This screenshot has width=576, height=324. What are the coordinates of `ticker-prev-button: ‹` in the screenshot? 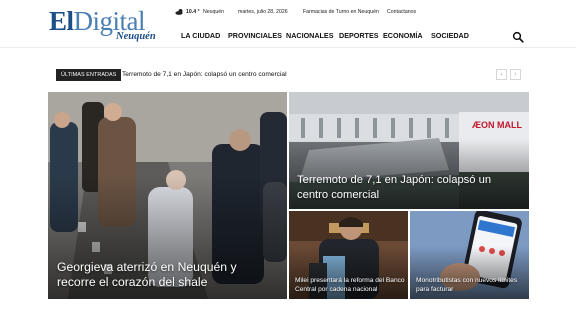 It's located at (501, 74).